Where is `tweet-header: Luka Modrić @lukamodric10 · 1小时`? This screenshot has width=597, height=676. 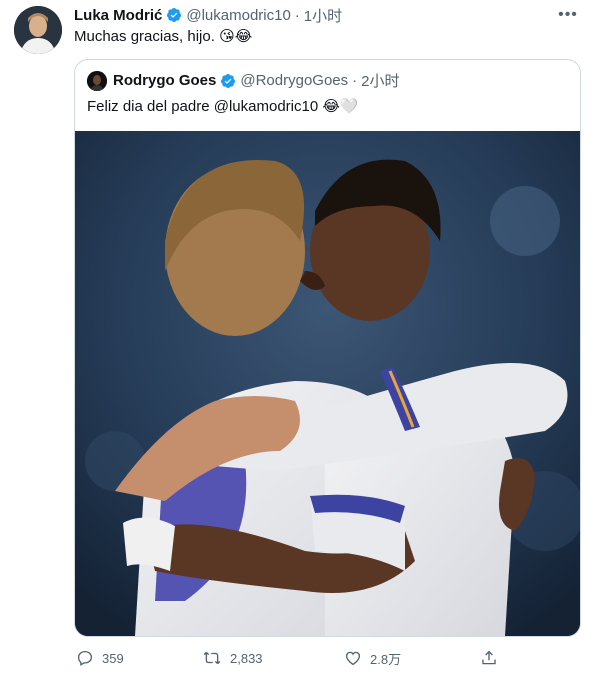
tweet-header: Luka Modrić @lukamodric10 · 1小时 is located at coordinates (208, 15).